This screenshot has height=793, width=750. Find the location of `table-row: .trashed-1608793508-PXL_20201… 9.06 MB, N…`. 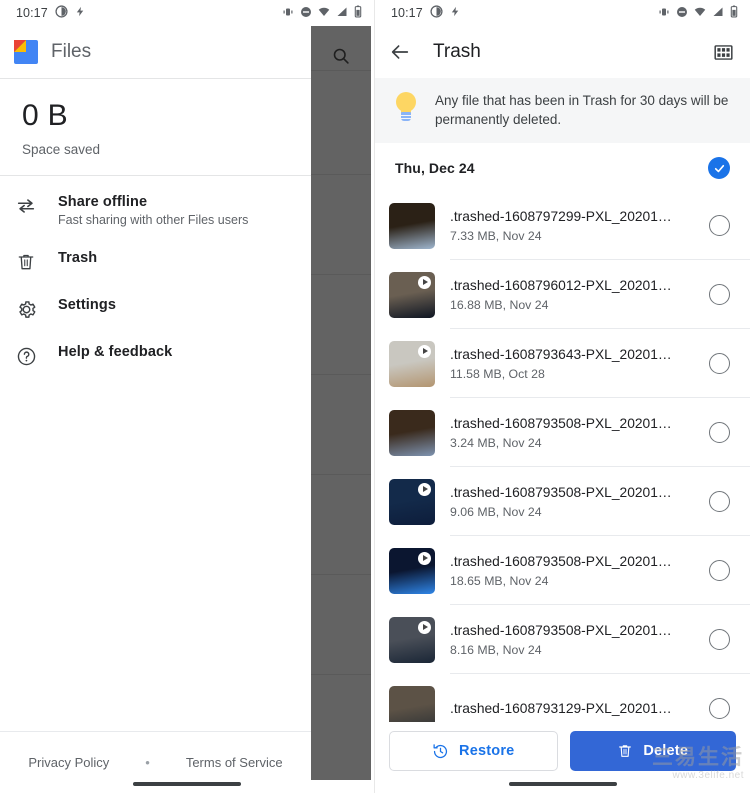

table-row: .trashed-1608793508-PXL_20201… 9.06 MB, N… is located at coordinates (562, 502).